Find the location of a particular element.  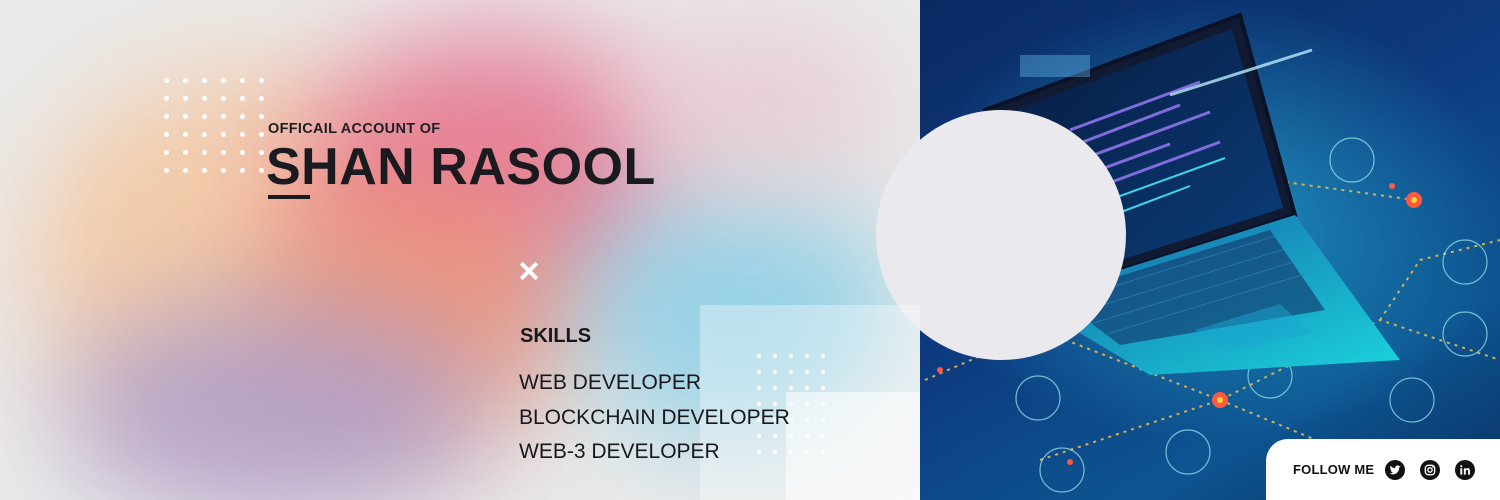

account-name: SHAN RASOOL is located at coordinates (461, 167).